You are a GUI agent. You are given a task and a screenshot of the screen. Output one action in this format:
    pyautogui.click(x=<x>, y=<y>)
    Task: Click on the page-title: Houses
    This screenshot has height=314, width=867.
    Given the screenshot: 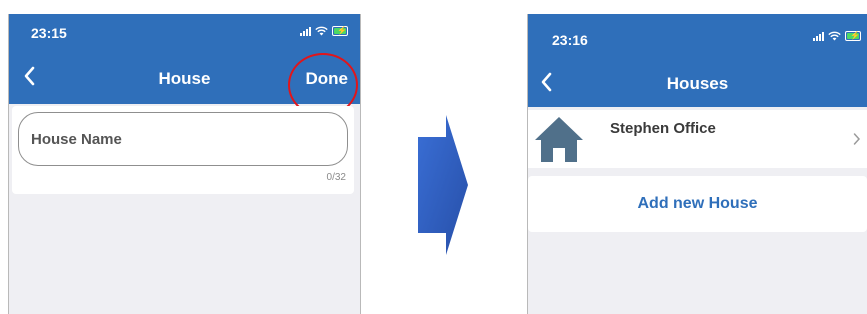 What is the action you would take?
    pyautogui.click(x=697, y=83)
    